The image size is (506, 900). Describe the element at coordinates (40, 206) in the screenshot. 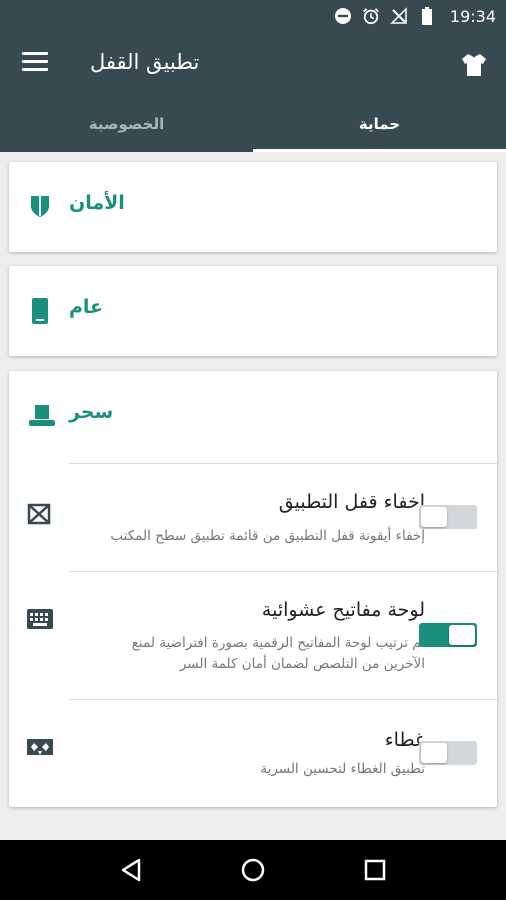

I see `shield-icon` at that location.